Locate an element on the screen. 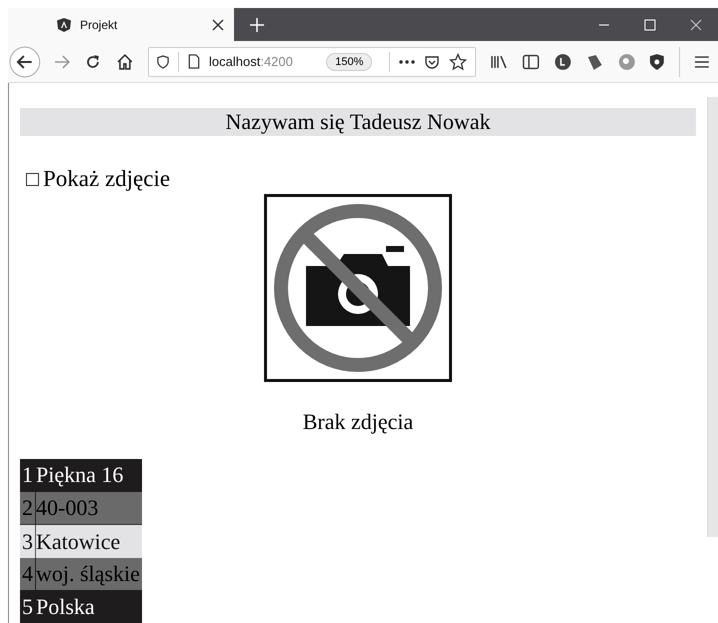 The width and height of the screenshot is (718, 623). forward-icon is located at coordinates (61, 61).